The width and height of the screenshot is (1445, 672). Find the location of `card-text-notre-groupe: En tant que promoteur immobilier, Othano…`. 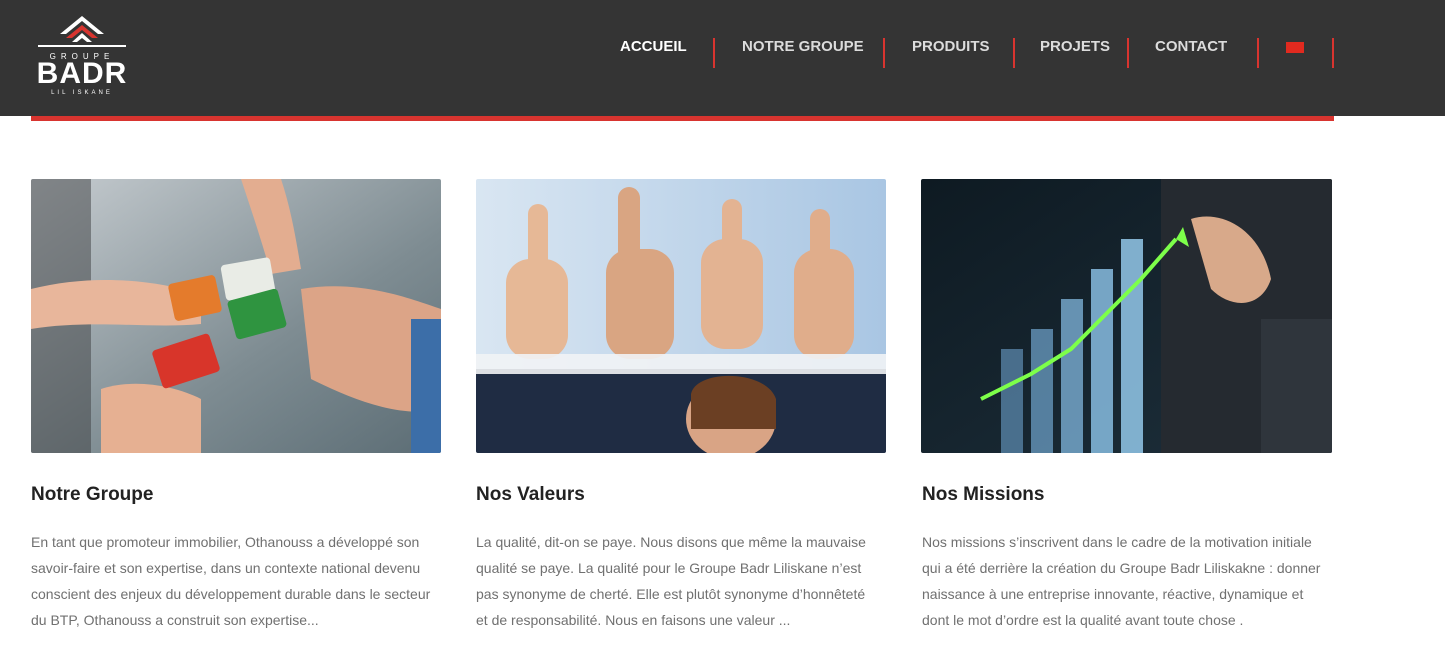

card-text-notre-groupe: En tant que promoteur immobilier, Othano… is located at coordinates (231, 581).